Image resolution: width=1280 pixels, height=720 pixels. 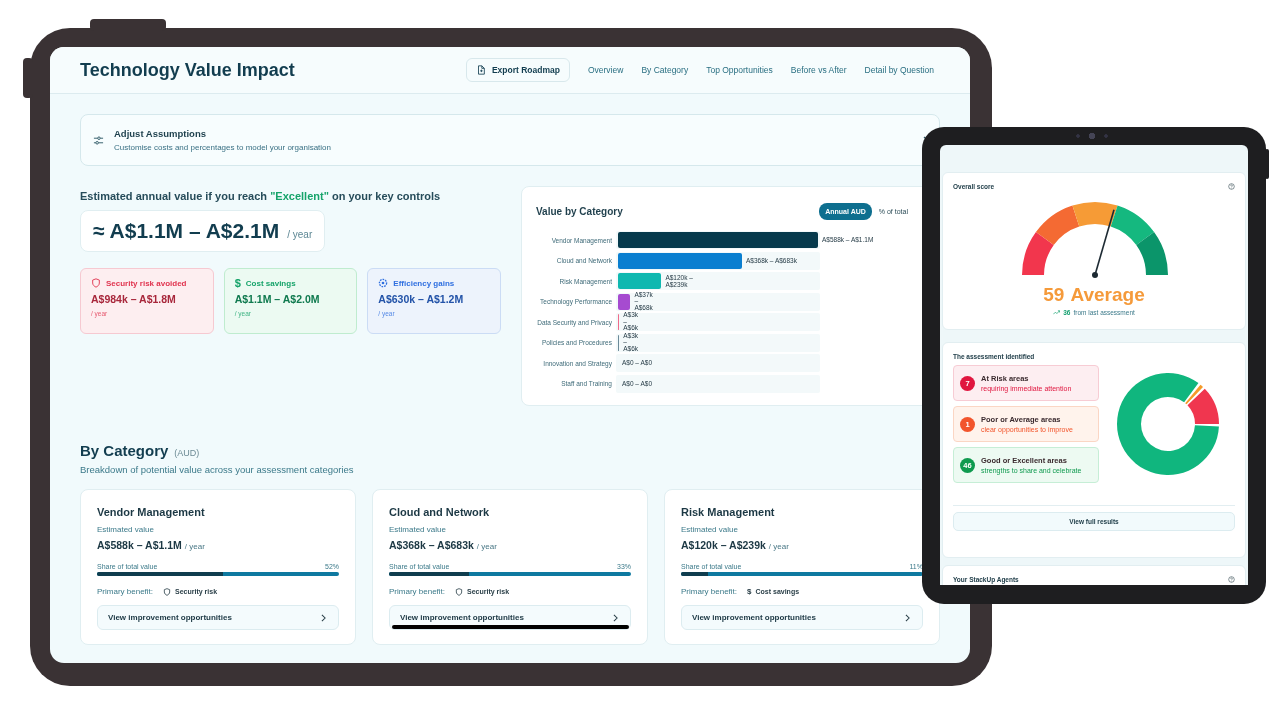 What do you see at coordinates (186, 231) in the screenshot?
I see `total-value: ≈ A$1.1M – A$2.1M` at bounding box center [186, 231].